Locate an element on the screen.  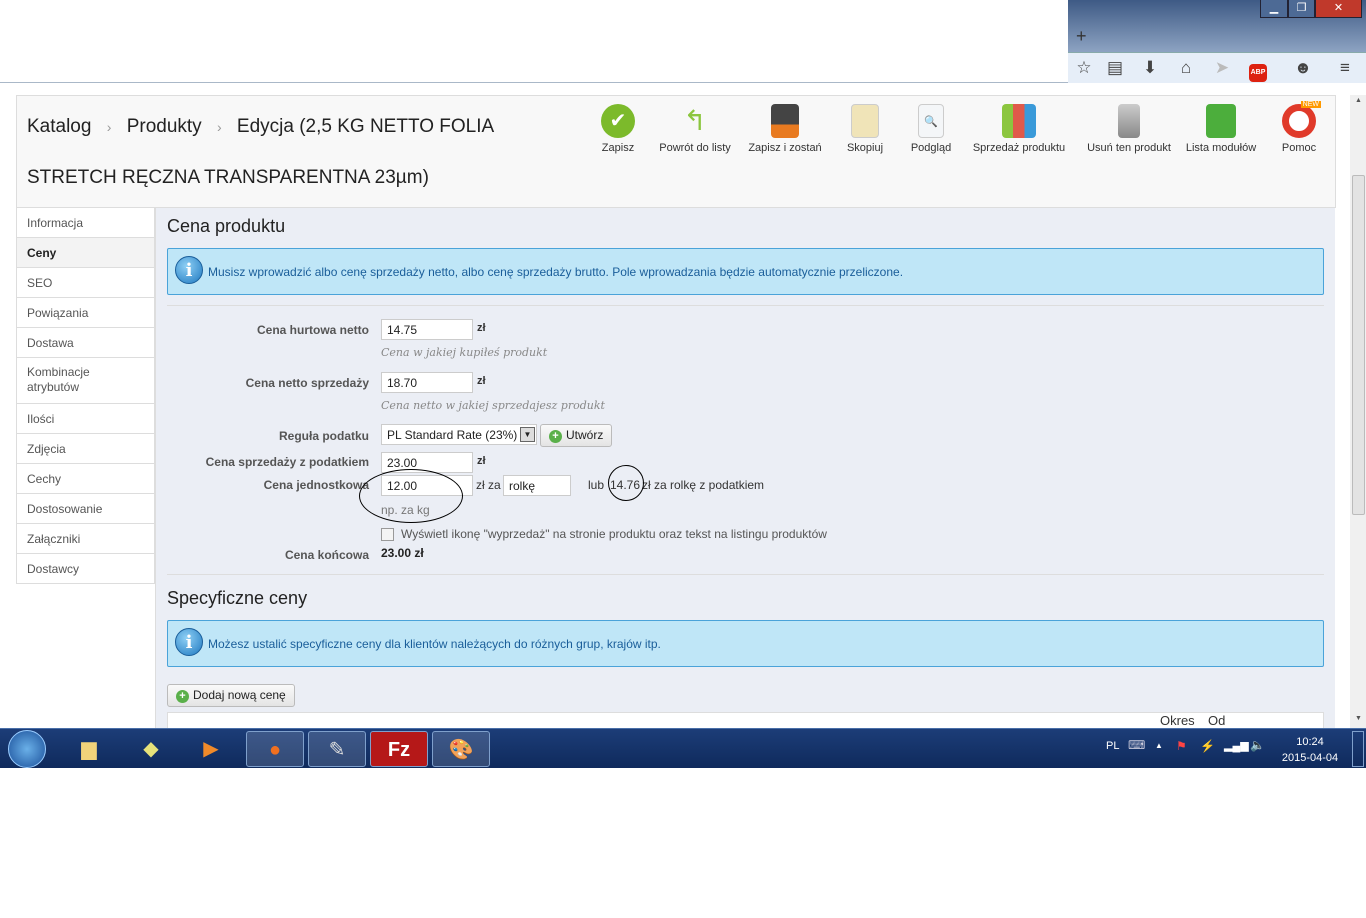
tab-ilosci: Ilości is located at coordinates (85, 419).